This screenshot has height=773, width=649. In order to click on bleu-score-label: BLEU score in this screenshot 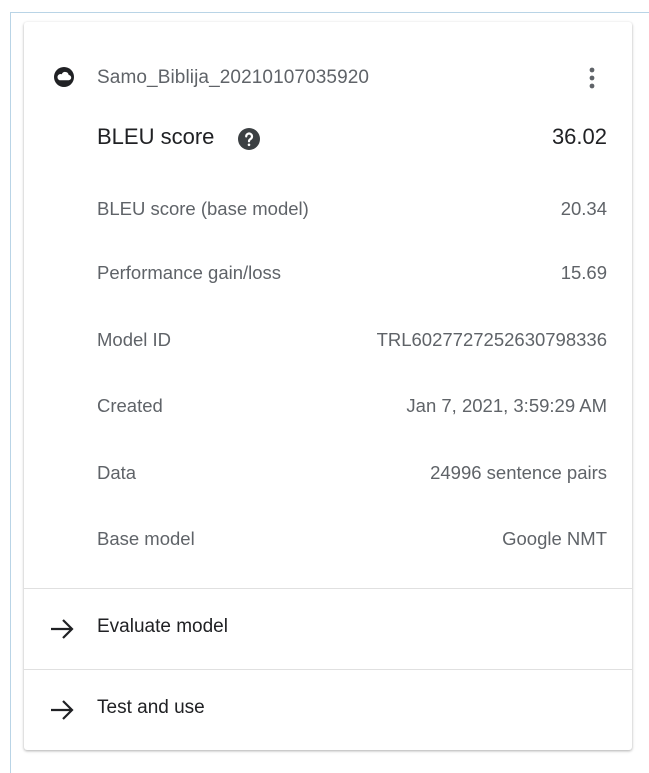, I will do `click(156, 136)`.